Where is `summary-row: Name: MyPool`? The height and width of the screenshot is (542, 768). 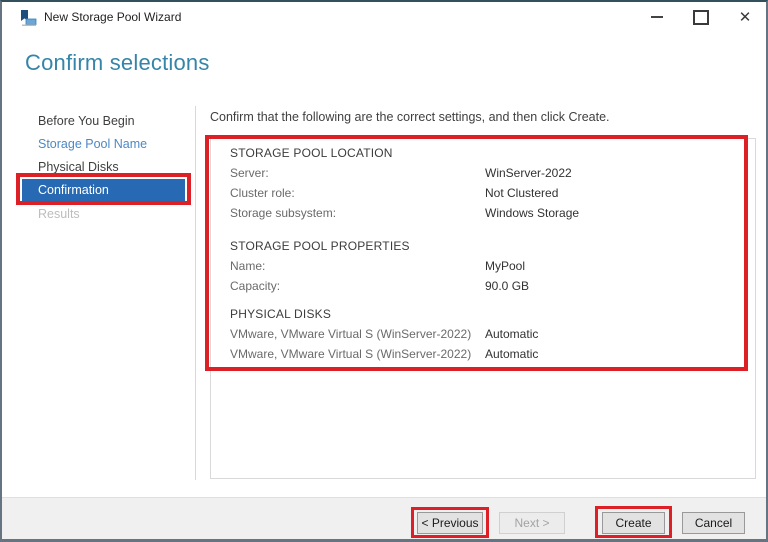
summary-row: Name: MyPool is located at coordinates (487, 266).